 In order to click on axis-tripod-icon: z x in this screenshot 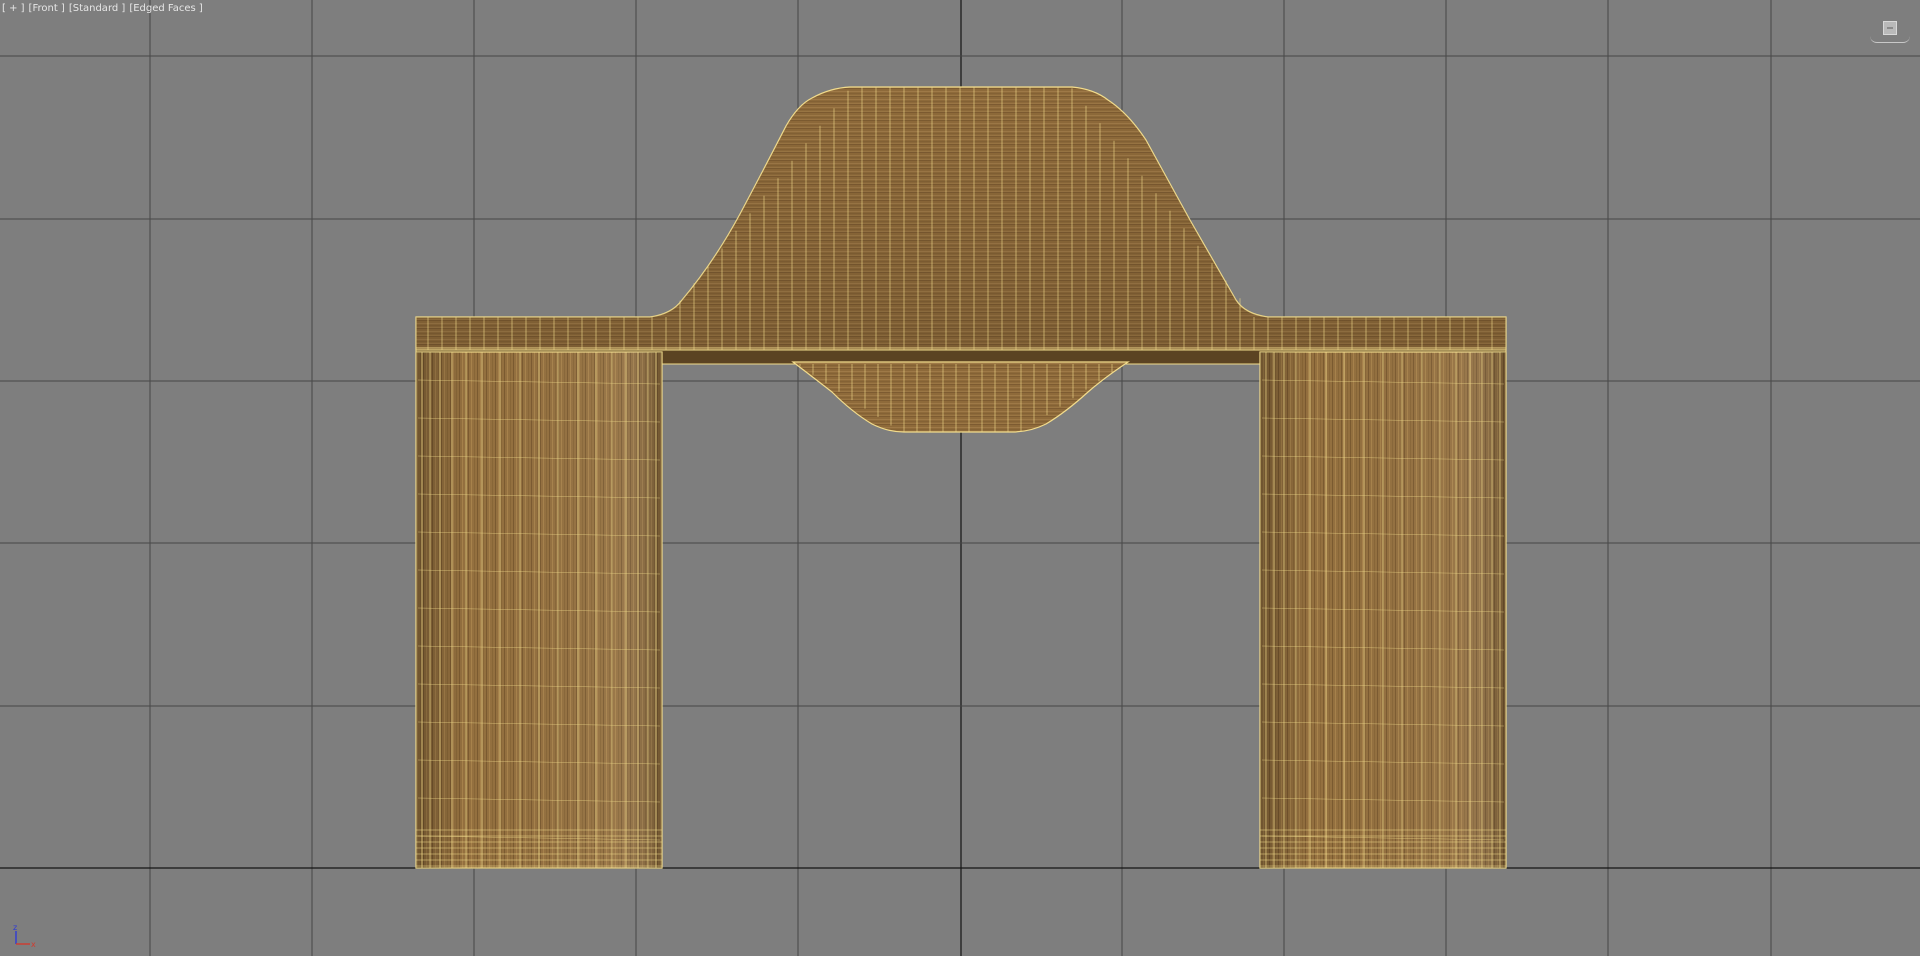, I will do `click(24, 936)`.